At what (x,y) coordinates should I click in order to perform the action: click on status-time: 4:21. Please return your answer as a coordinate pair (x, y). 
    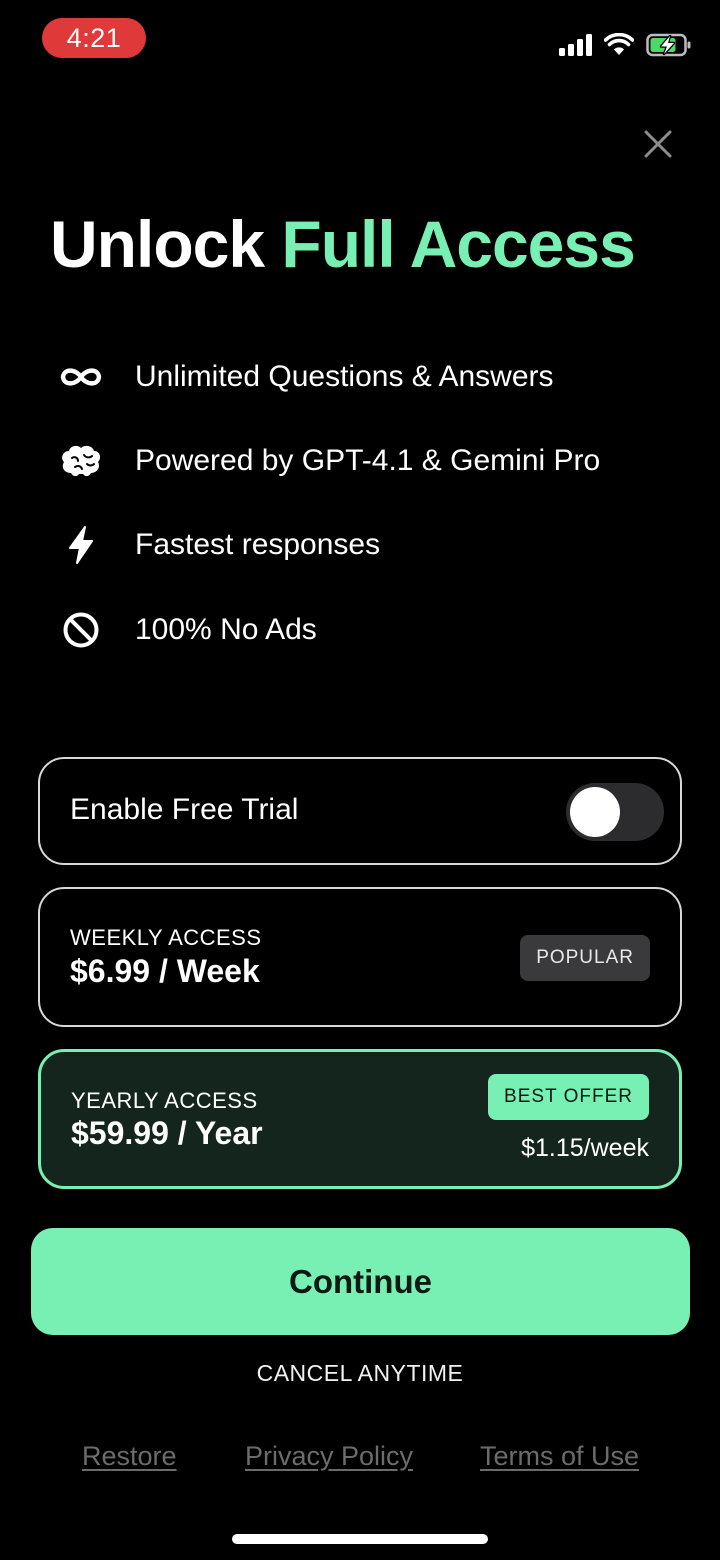
    Looking at the image, I should click on (94, 38).